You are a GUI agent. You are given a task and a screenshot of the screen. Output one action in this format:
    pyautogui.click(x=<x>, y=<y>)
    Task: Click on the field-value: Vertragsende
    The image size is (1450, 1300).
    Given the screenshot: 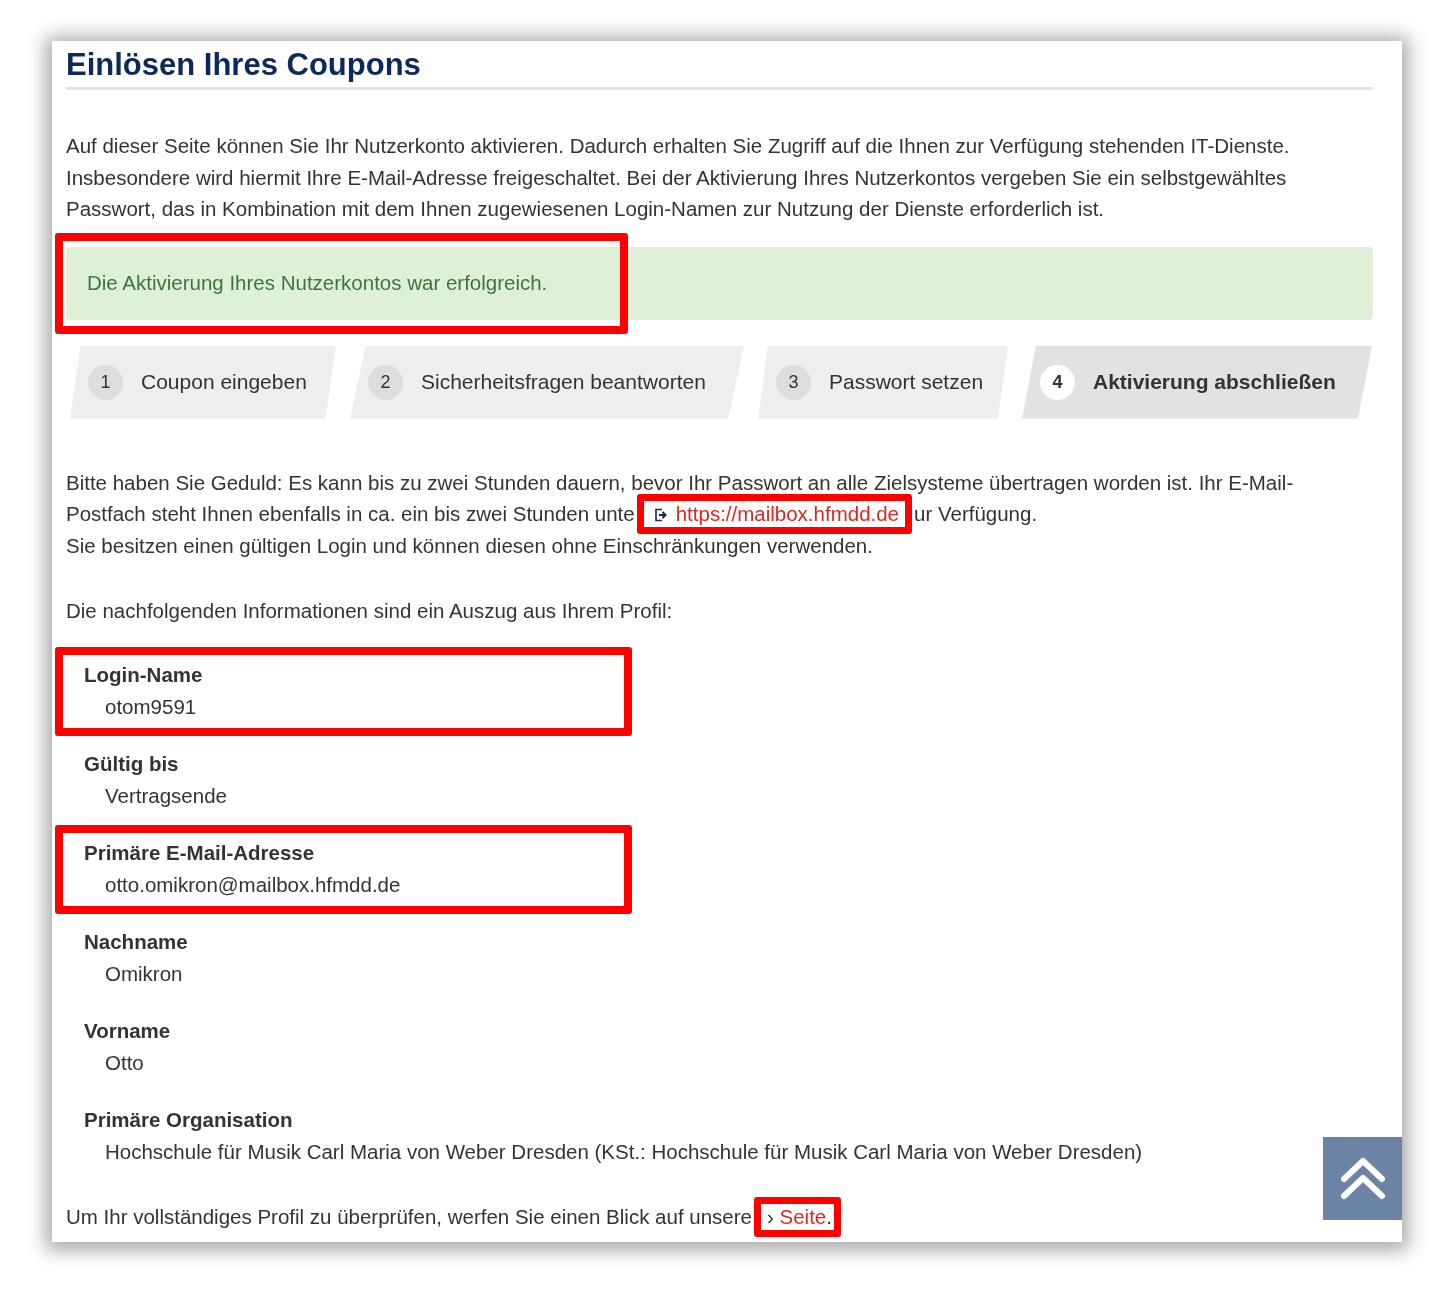 What is the action you would take?
    pyautogui.click(x=166, y=795)
    